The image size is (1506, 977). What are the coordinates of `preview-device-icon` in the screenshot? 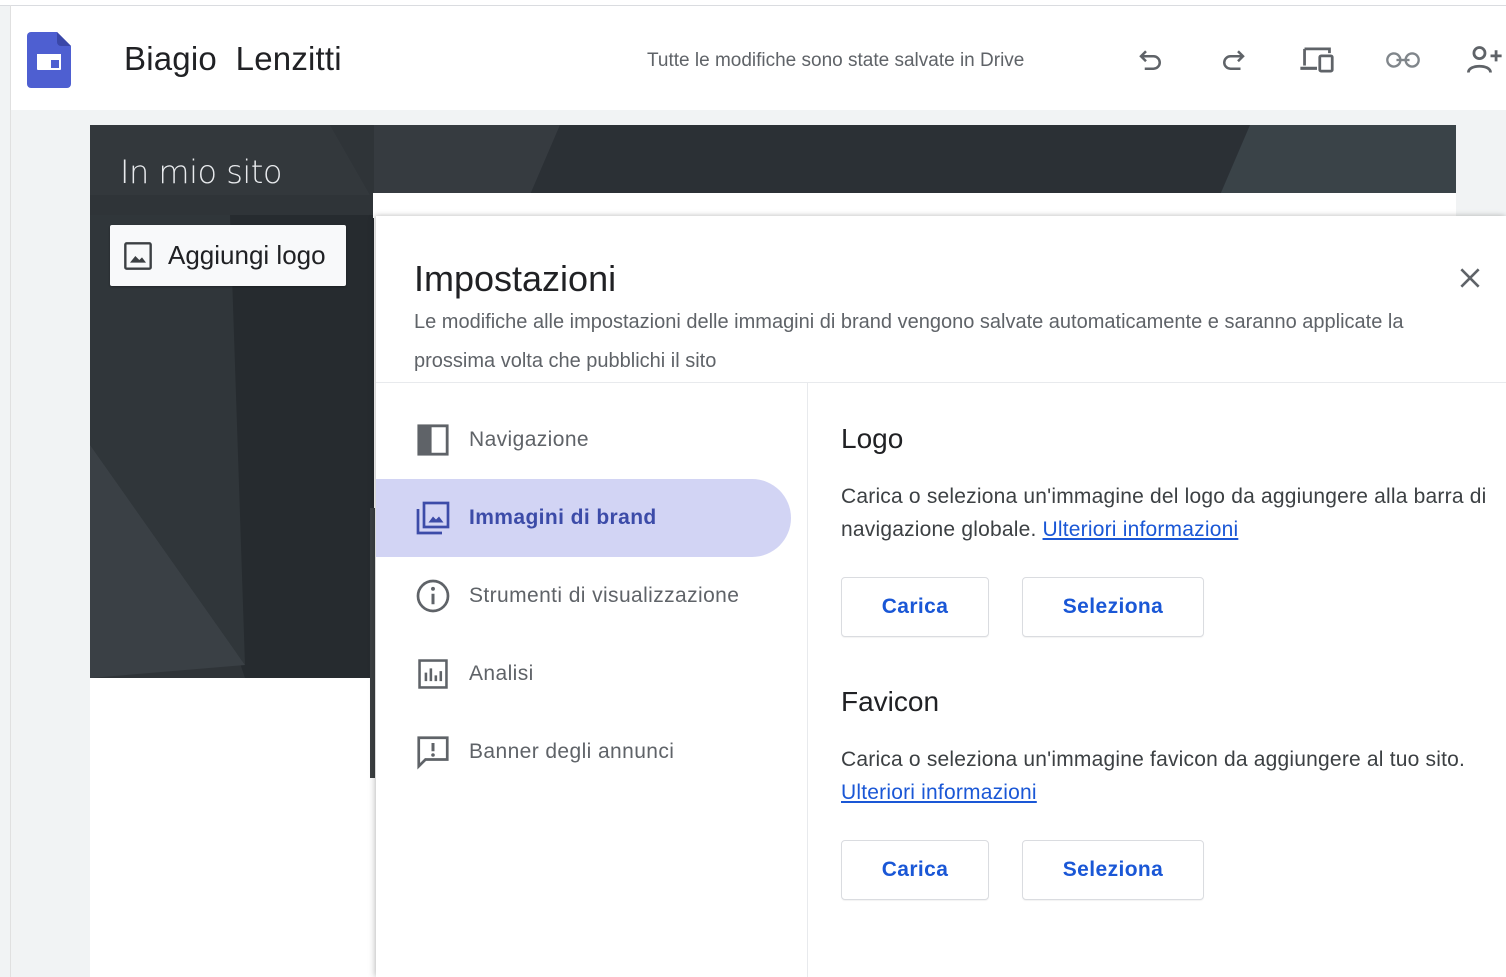 It's located at (1317, 60).